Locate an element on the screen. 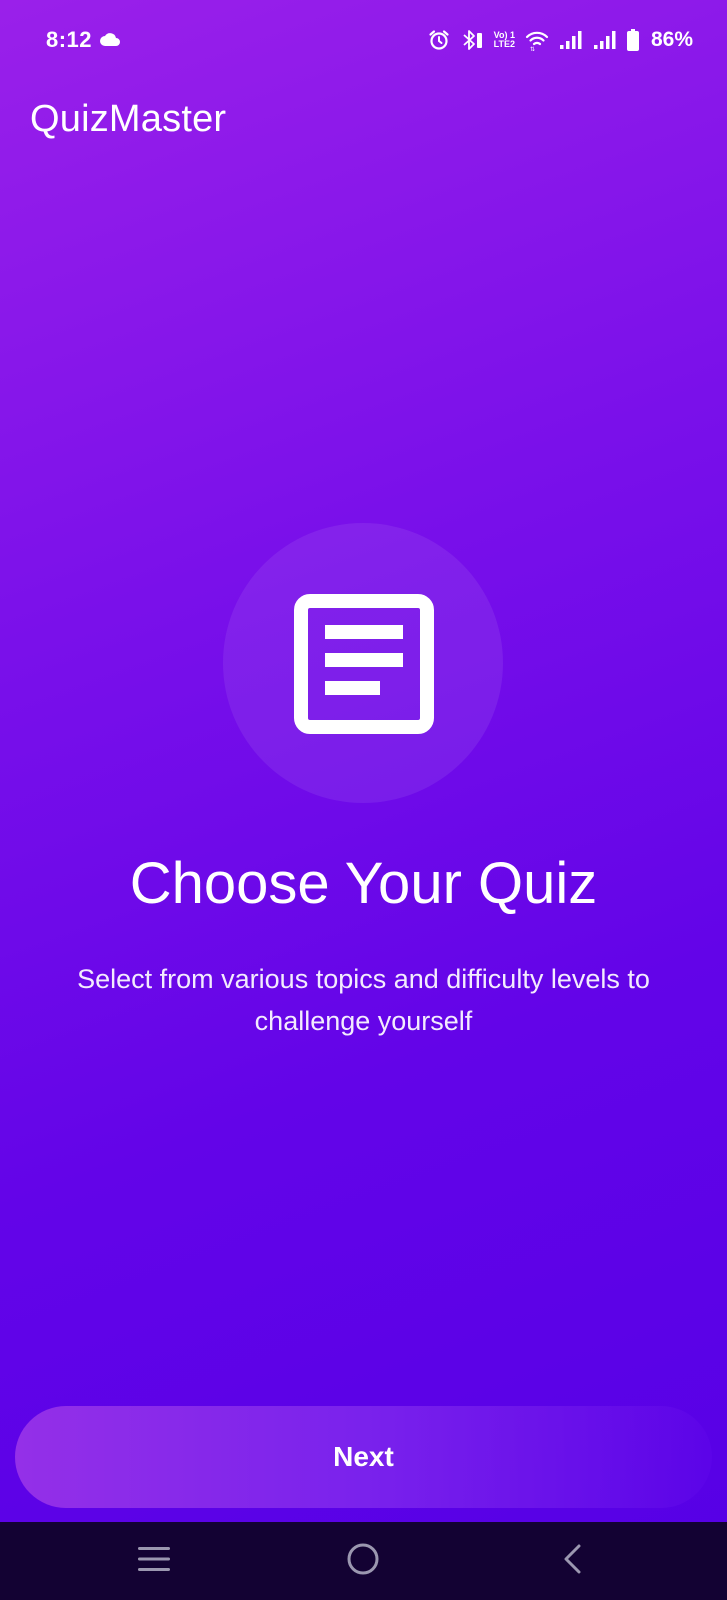 The height and width of the screenshot is (1600, 727). volte-line2: LTE2 is located at coordinates (504, 44).